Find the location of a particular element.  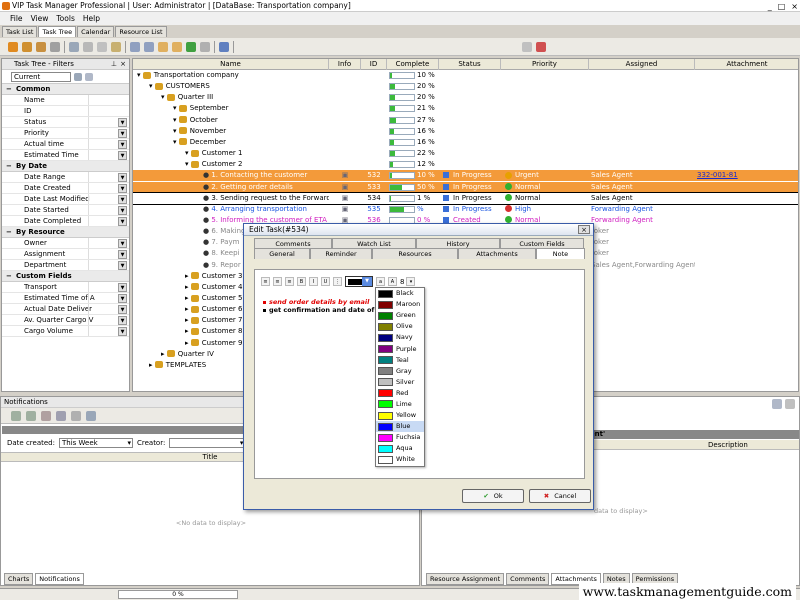

table-row: ▾ Transportation company 10 % is located at coordinates (465, 75).